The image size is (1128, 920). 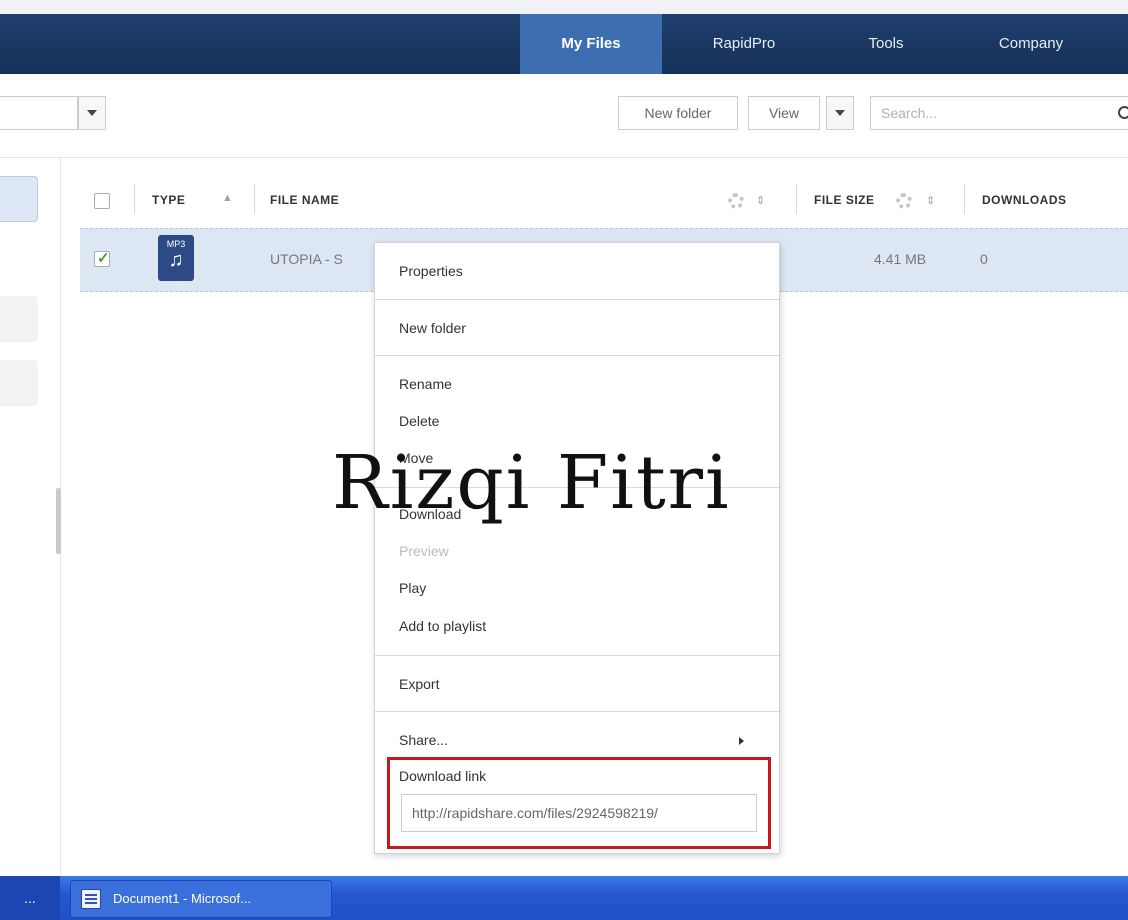 What do you see at coordinates (886, 44) in the screenshot?
I see `tab-tools: Tools` at bounding box center [886, 44].